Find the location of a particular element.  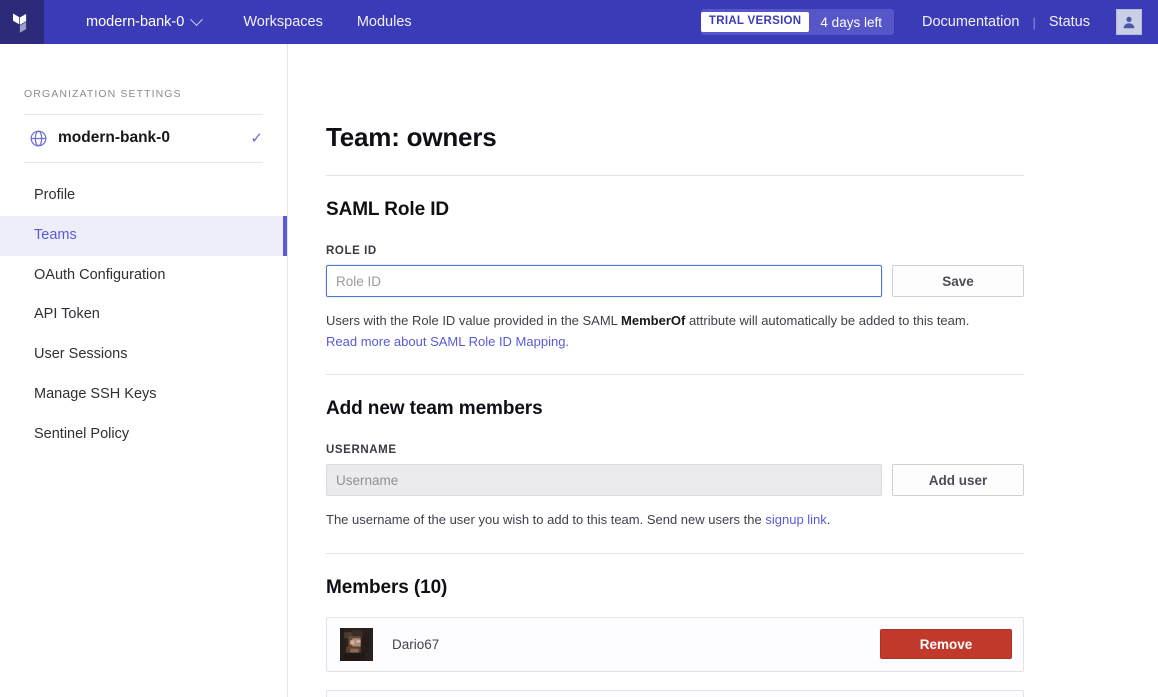

add-members-section-divider is located at coordinates (675, 553).